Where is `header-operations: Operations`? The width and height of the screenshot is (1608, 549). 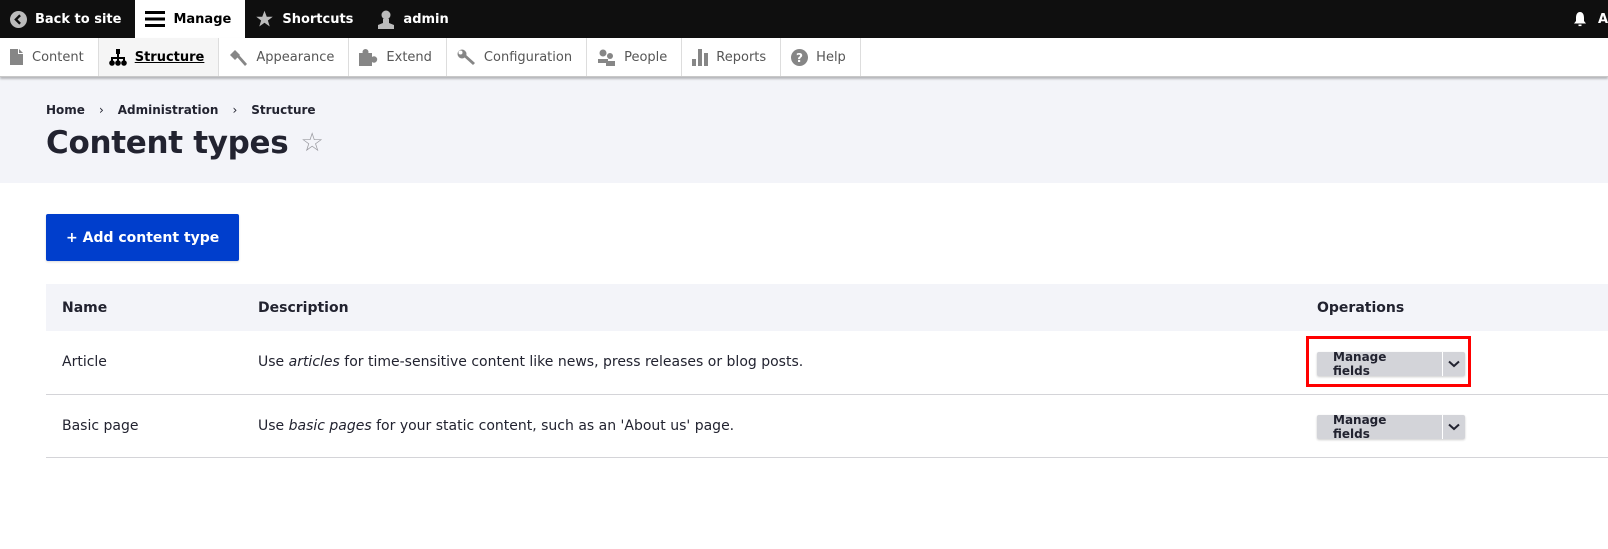
header-operations: Operations is located at coordinates (1454, 307).